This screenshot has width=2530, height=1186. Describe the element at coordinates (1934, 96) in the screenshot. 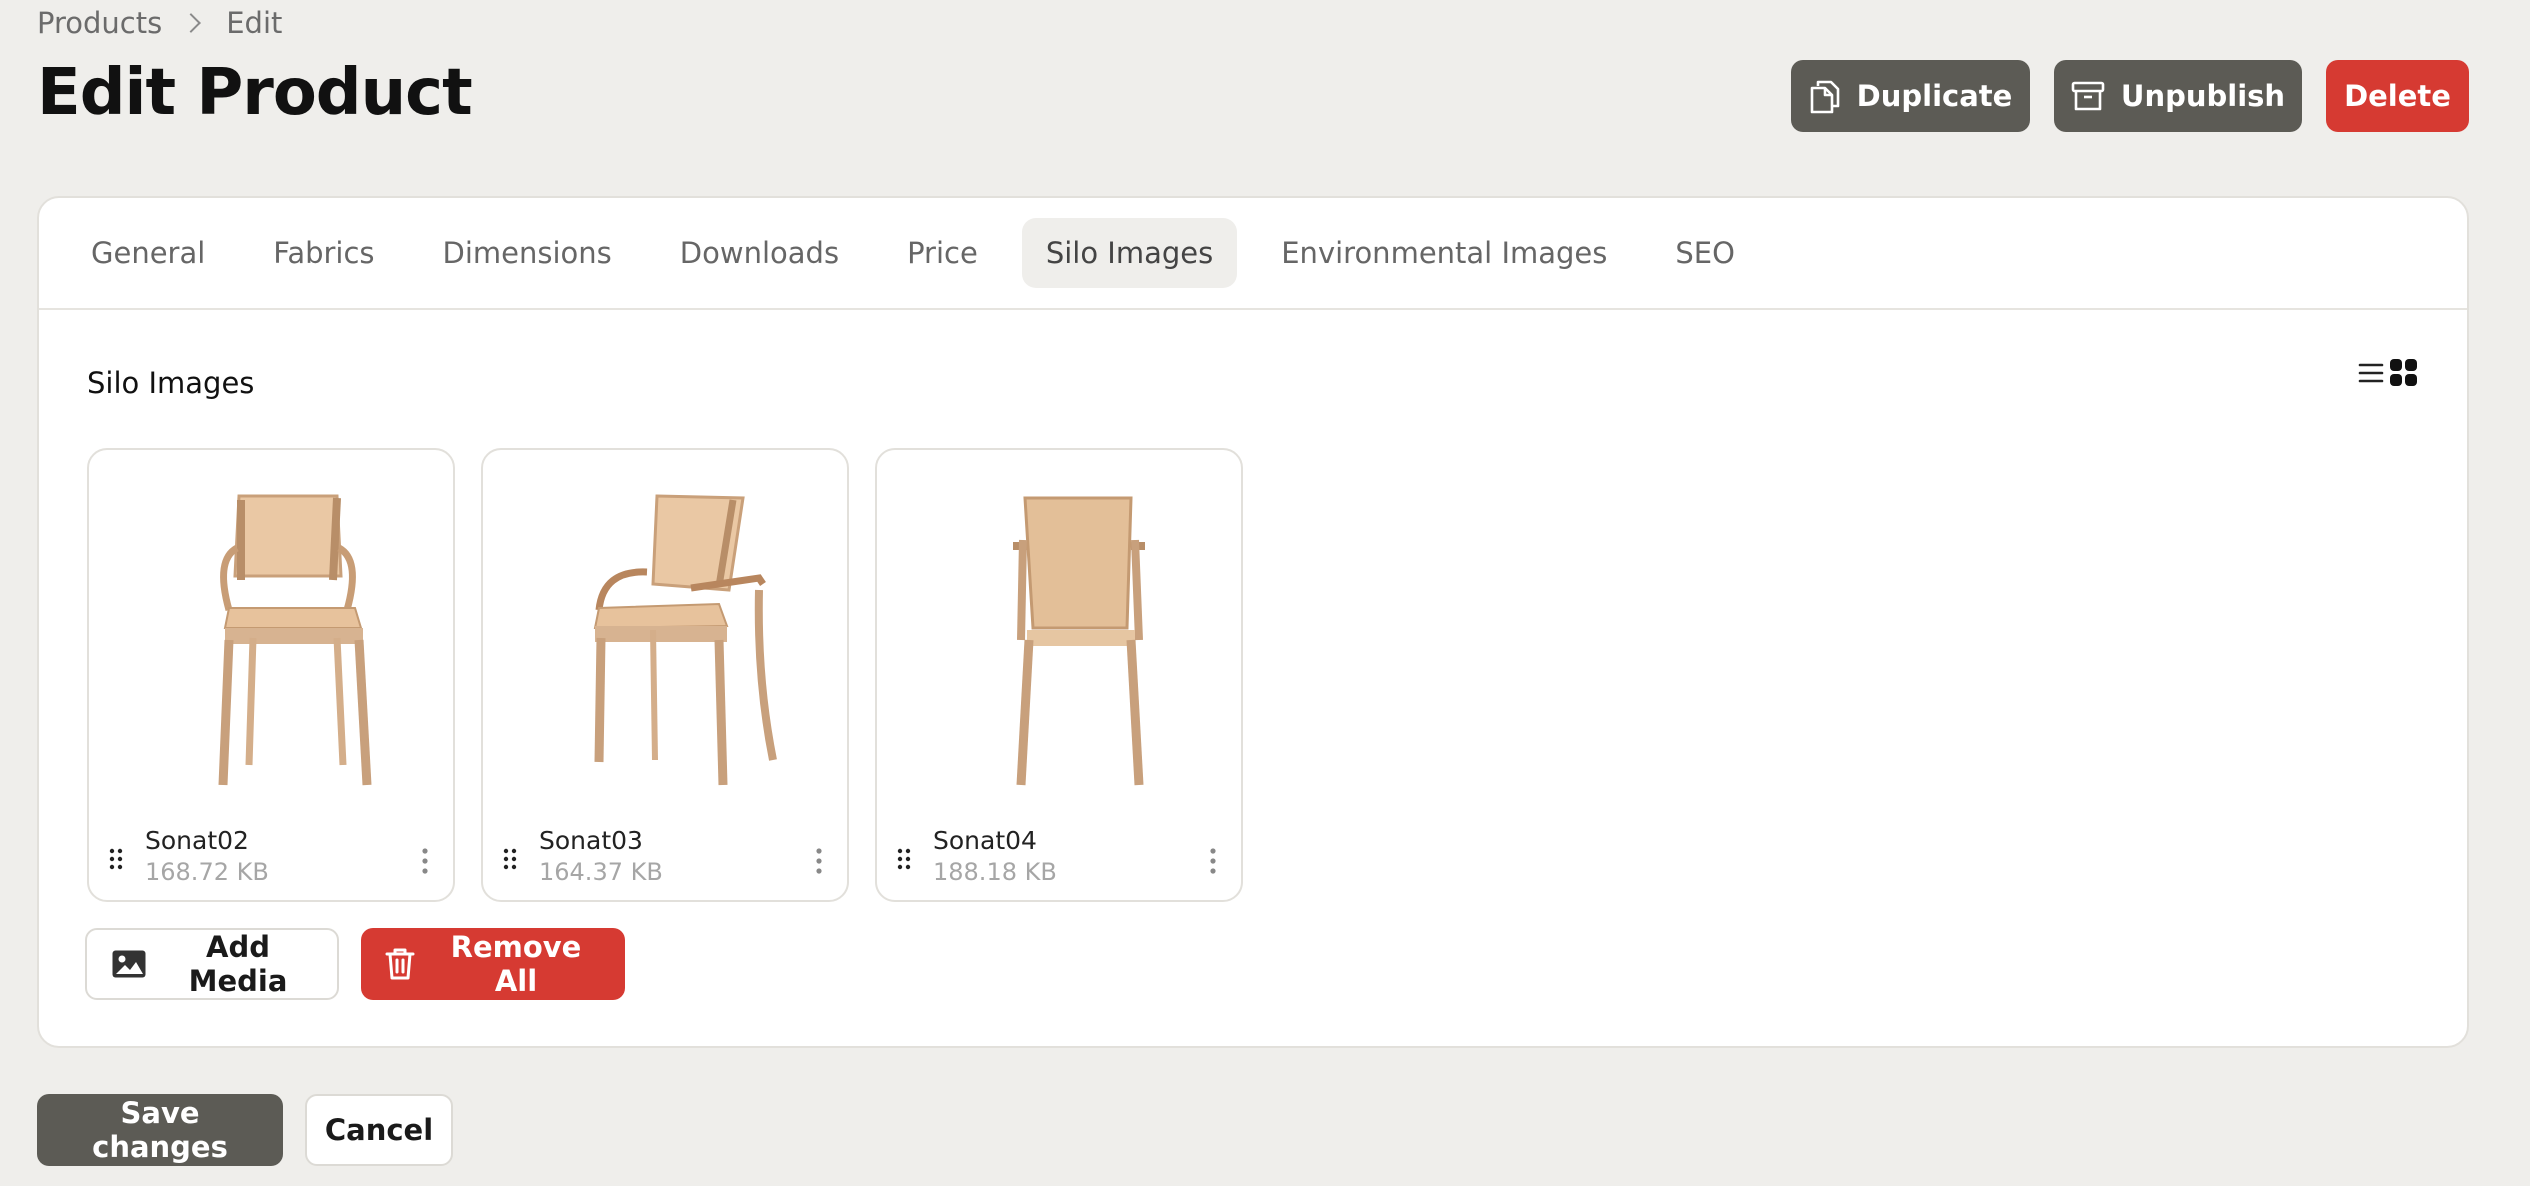

I see `duplicate-label: Duplicate` at that location.